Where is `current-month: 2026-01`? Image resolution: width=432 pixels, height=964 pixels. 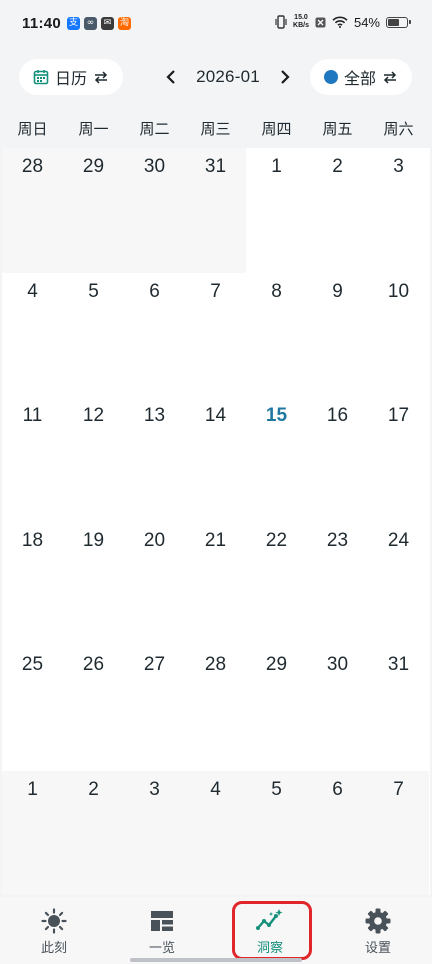
current-month: 2026-01 is located at coordinates (228, 77).